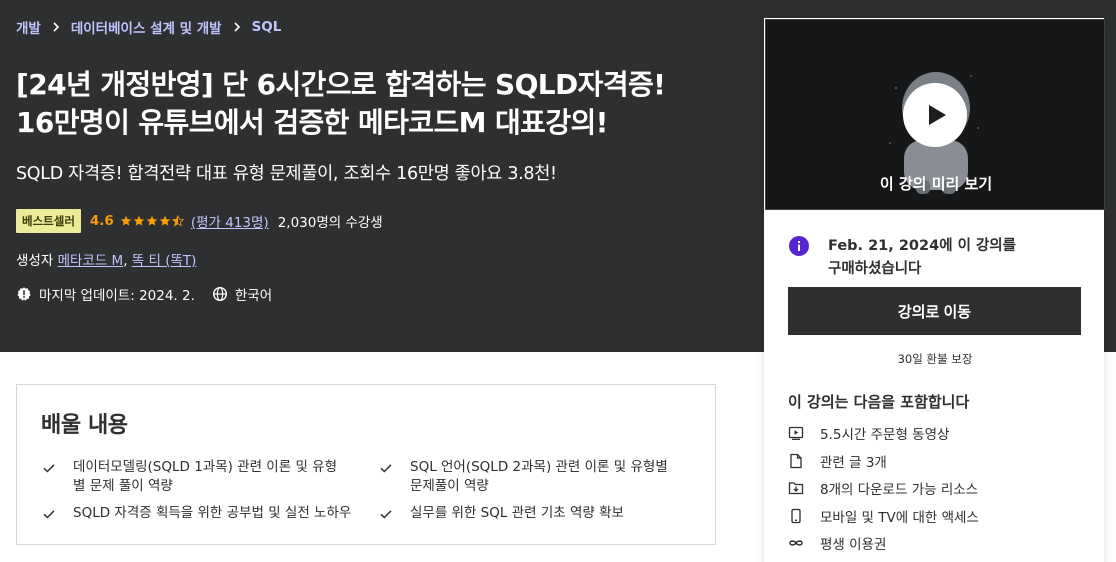  What do you see at coordinates (936, 184) in the screenshot?
I see `preview-label: 이 강의 미리 보기` at bounding box center [936, 184].